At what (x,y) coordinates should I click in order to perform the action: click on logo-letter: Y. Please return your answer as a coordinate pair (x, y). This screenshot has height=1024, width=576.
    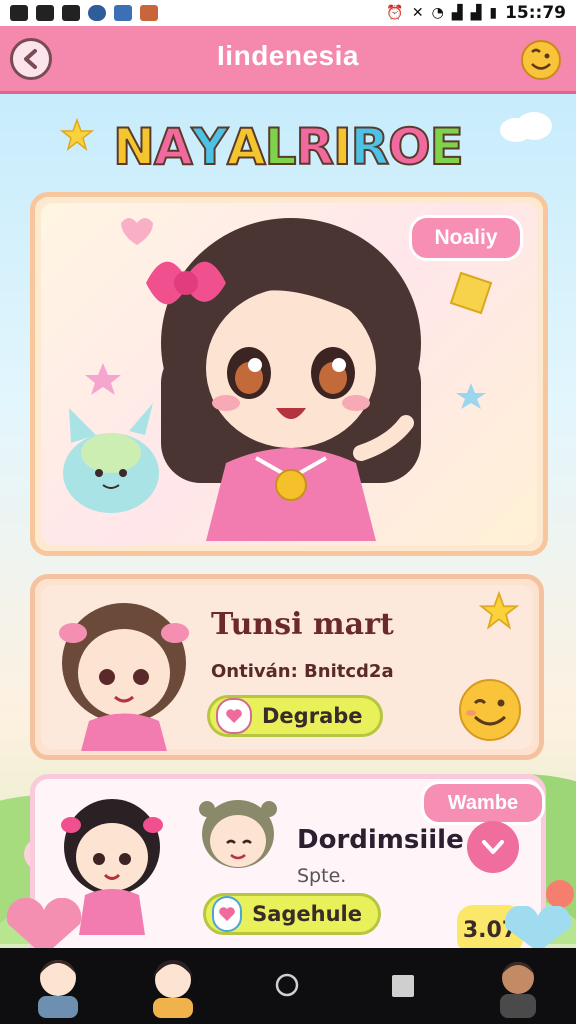
    Looking at the image, I should click on (210, 147).